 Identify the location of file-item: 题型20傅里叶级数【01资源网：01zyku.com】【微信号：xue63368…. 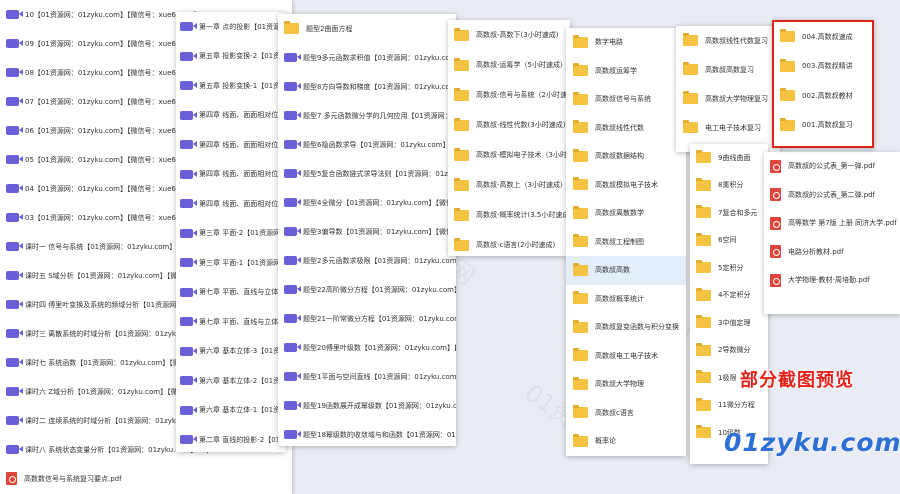
(367, 347).